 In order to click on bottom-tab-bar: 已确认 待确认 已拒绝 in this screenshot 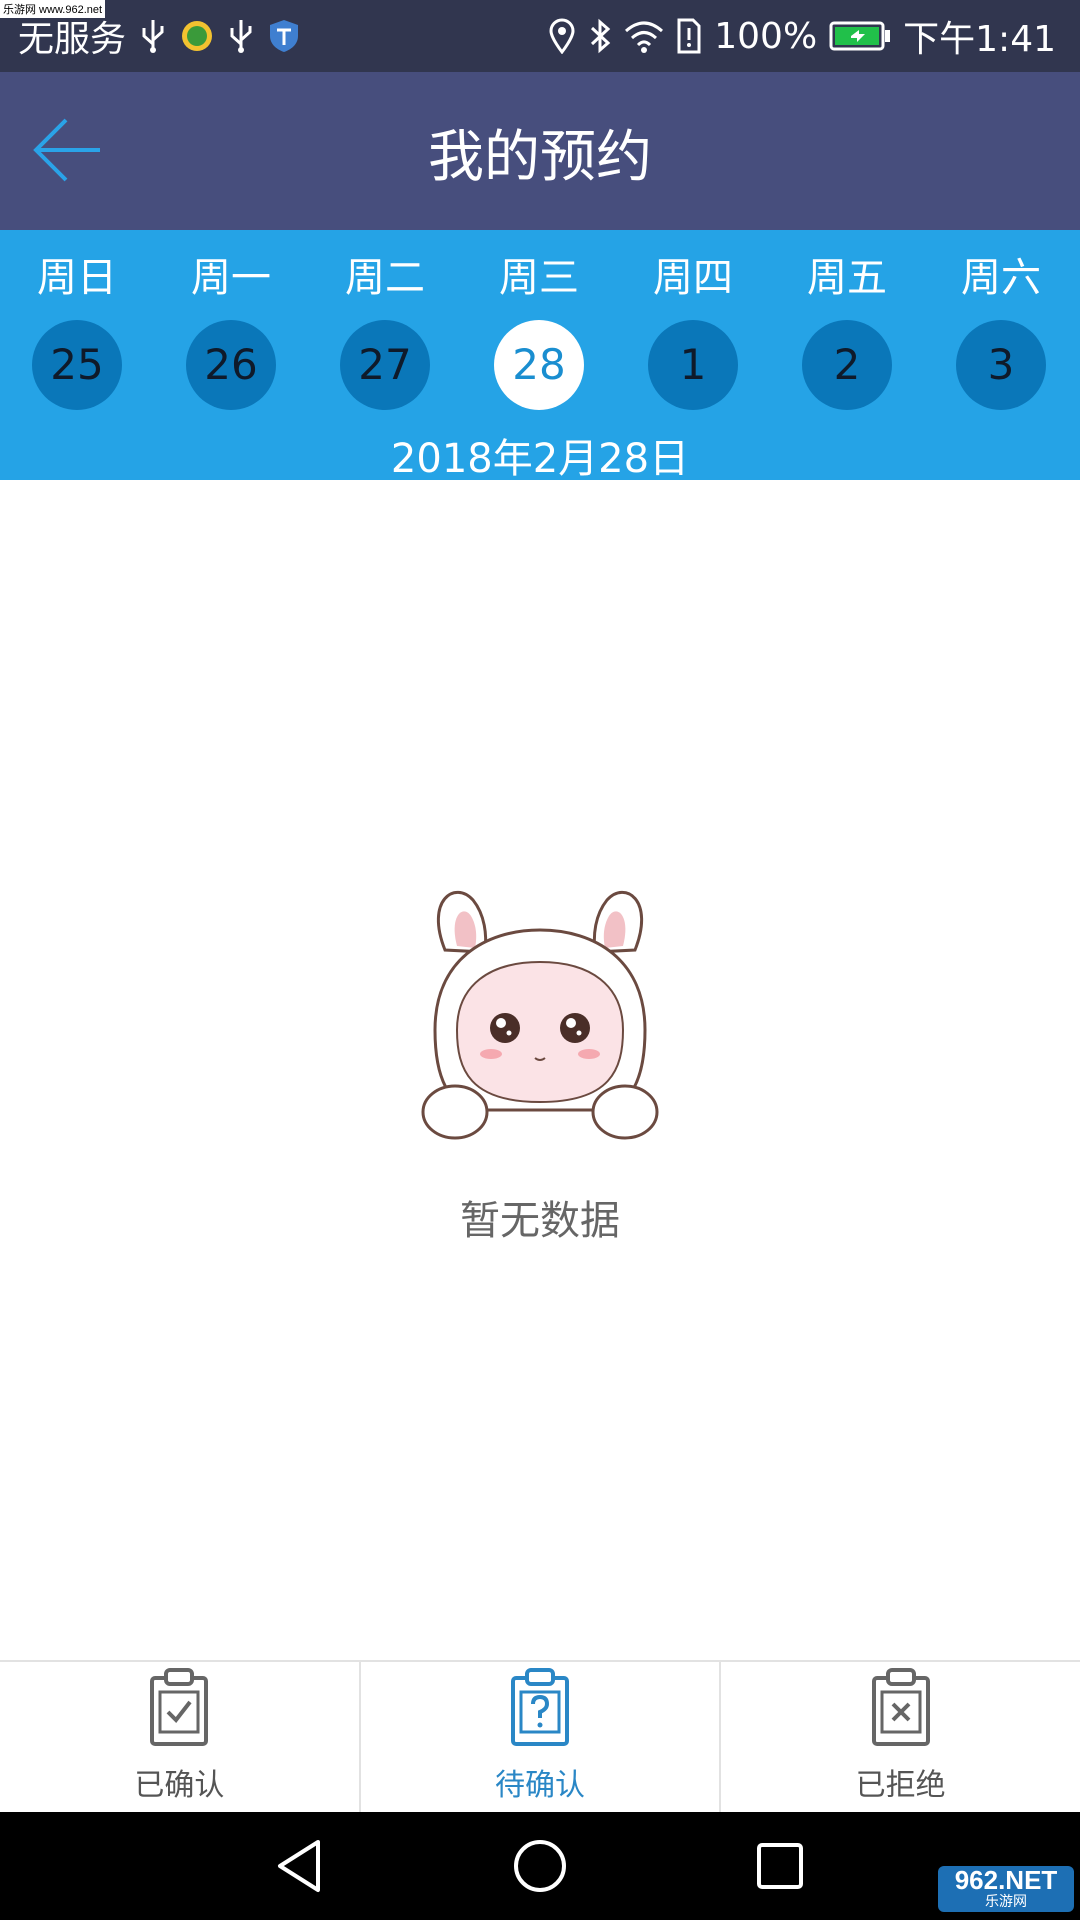, I will do `click(540, 1736)`.